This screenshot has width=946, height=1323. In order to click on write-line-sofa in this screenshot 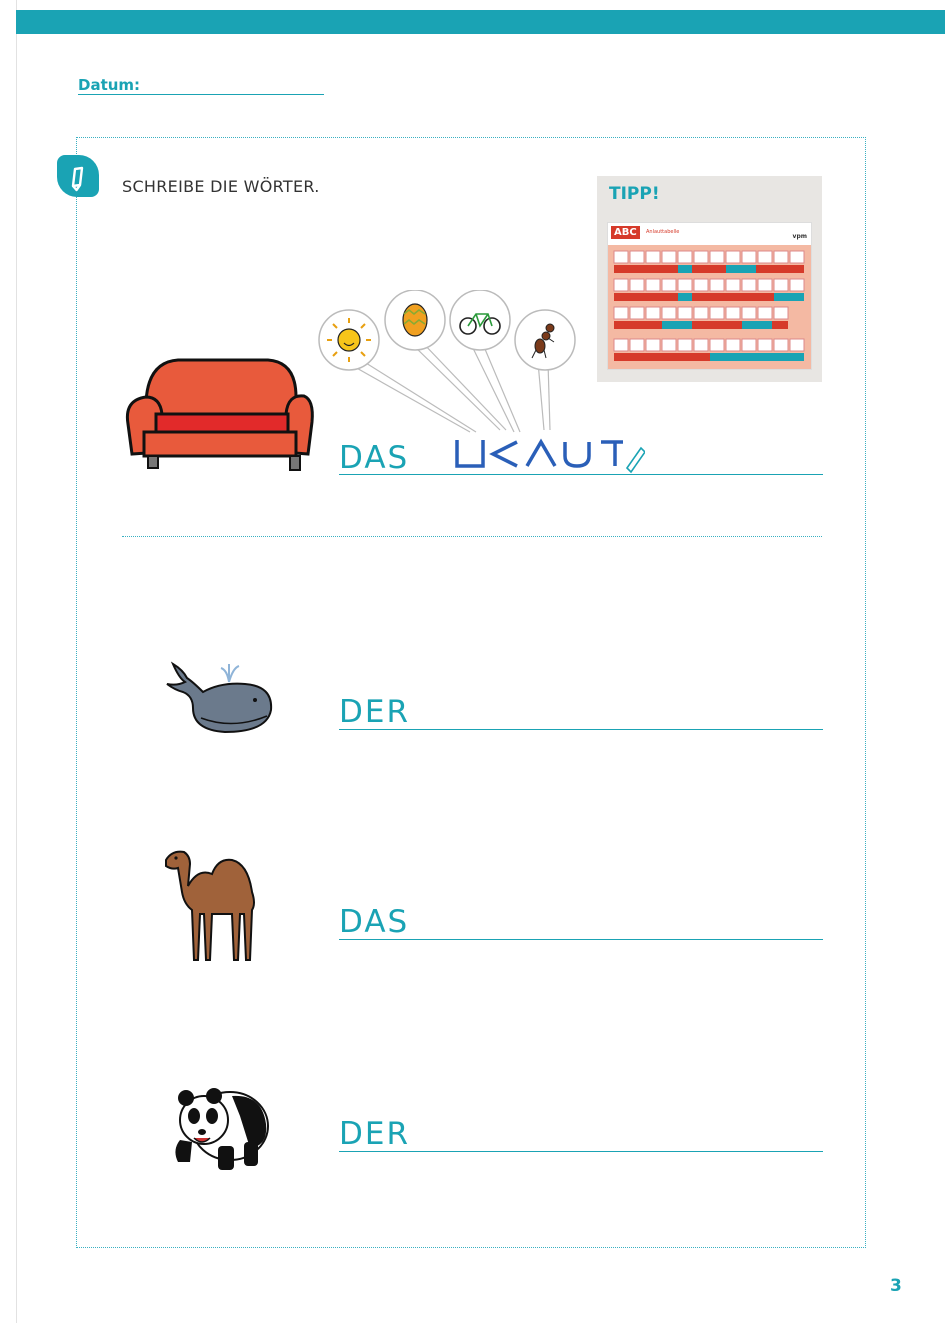, I will do `click(581, 474)`.